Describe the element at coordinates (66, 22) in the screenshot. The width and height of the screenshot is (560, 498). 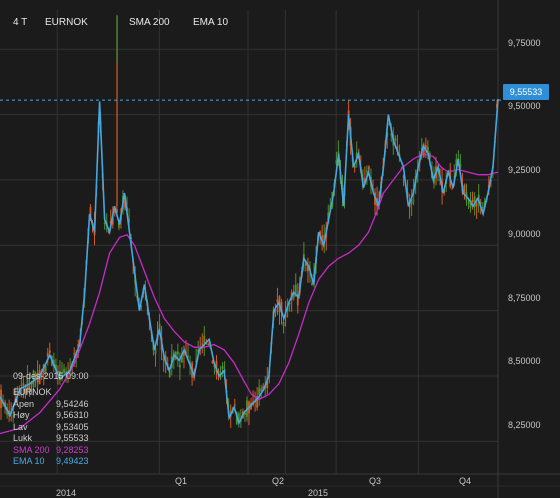
I see `symbol-label: EURNOK` at that location.